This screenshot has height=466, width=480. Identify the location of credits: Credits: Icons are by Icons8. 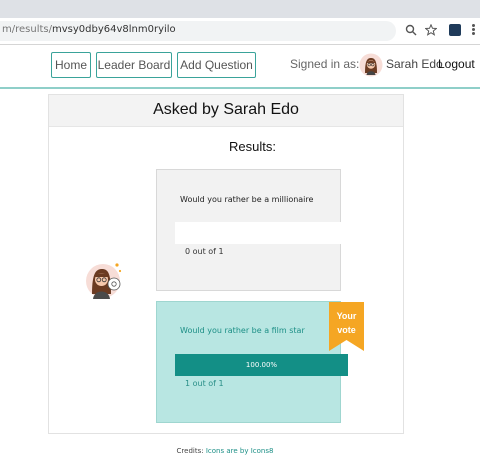
(225, 451).